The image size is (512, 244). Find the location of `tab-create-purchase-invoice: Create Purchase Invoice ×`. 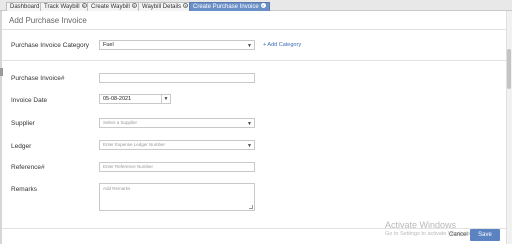

tab-create-purchase-invoice: Create Purchase Invoice × is located at coordinates (229, 6).